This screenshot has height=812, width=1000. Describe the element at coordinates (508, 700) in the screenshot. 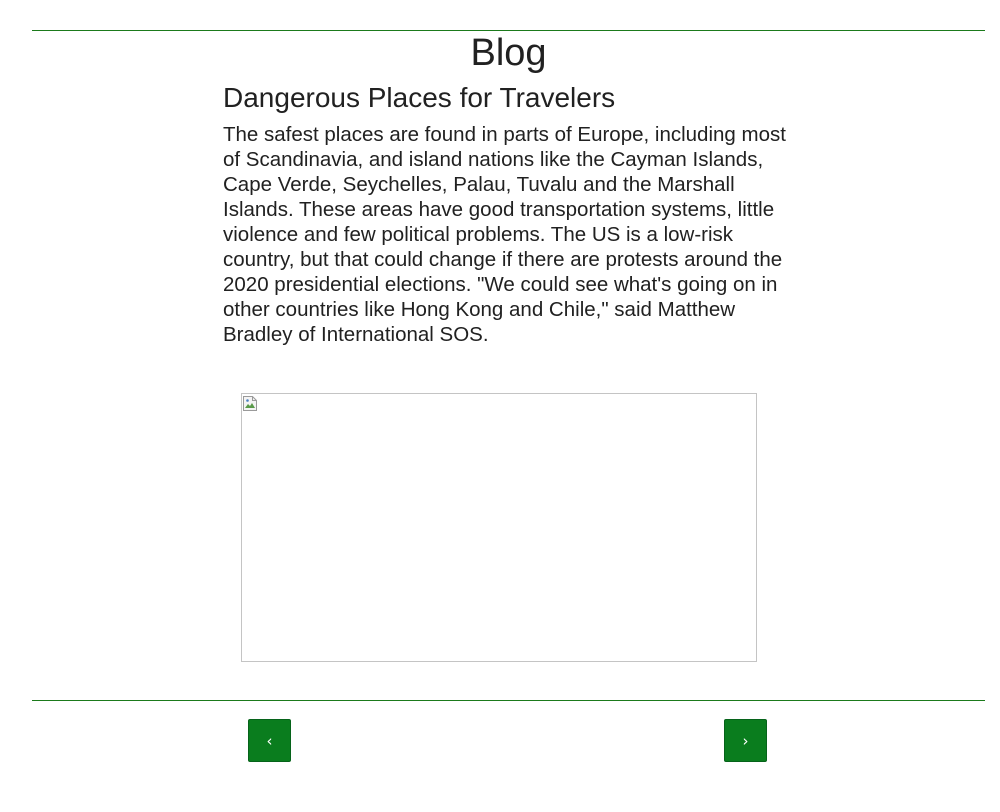

I see `bottom-divider` at that location.